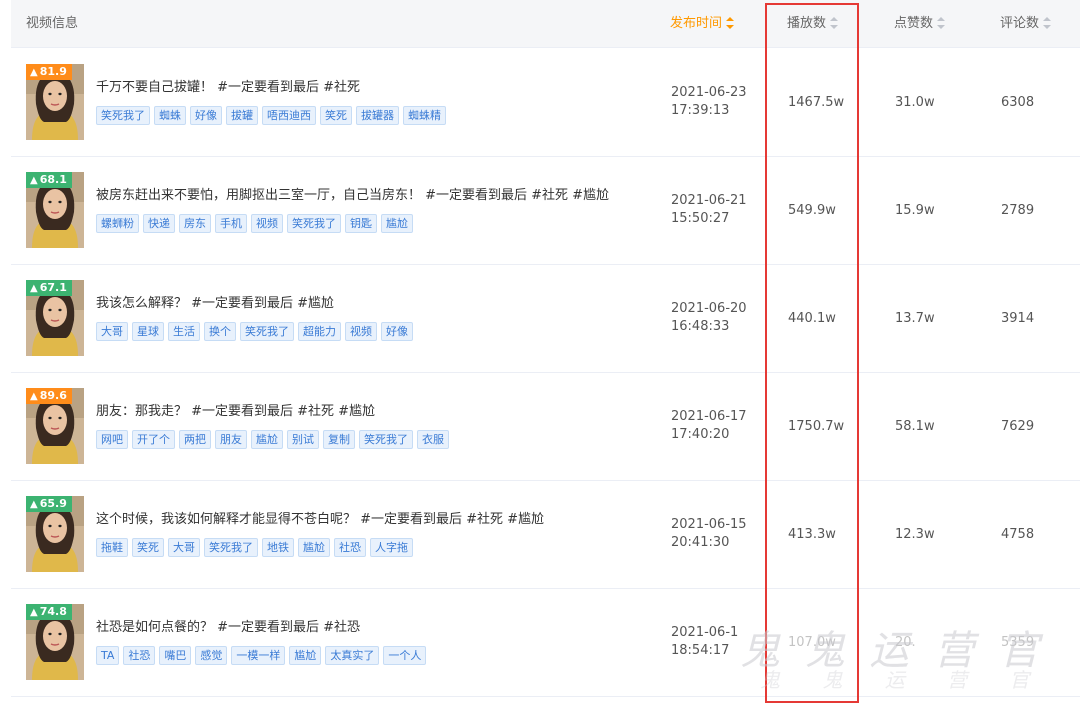 Image resolution: width=1080 pixels, height=703 pixels. Describe the element at coordinates (242, 115) in the screenshot. I see `tag: 拔罐` at that location.